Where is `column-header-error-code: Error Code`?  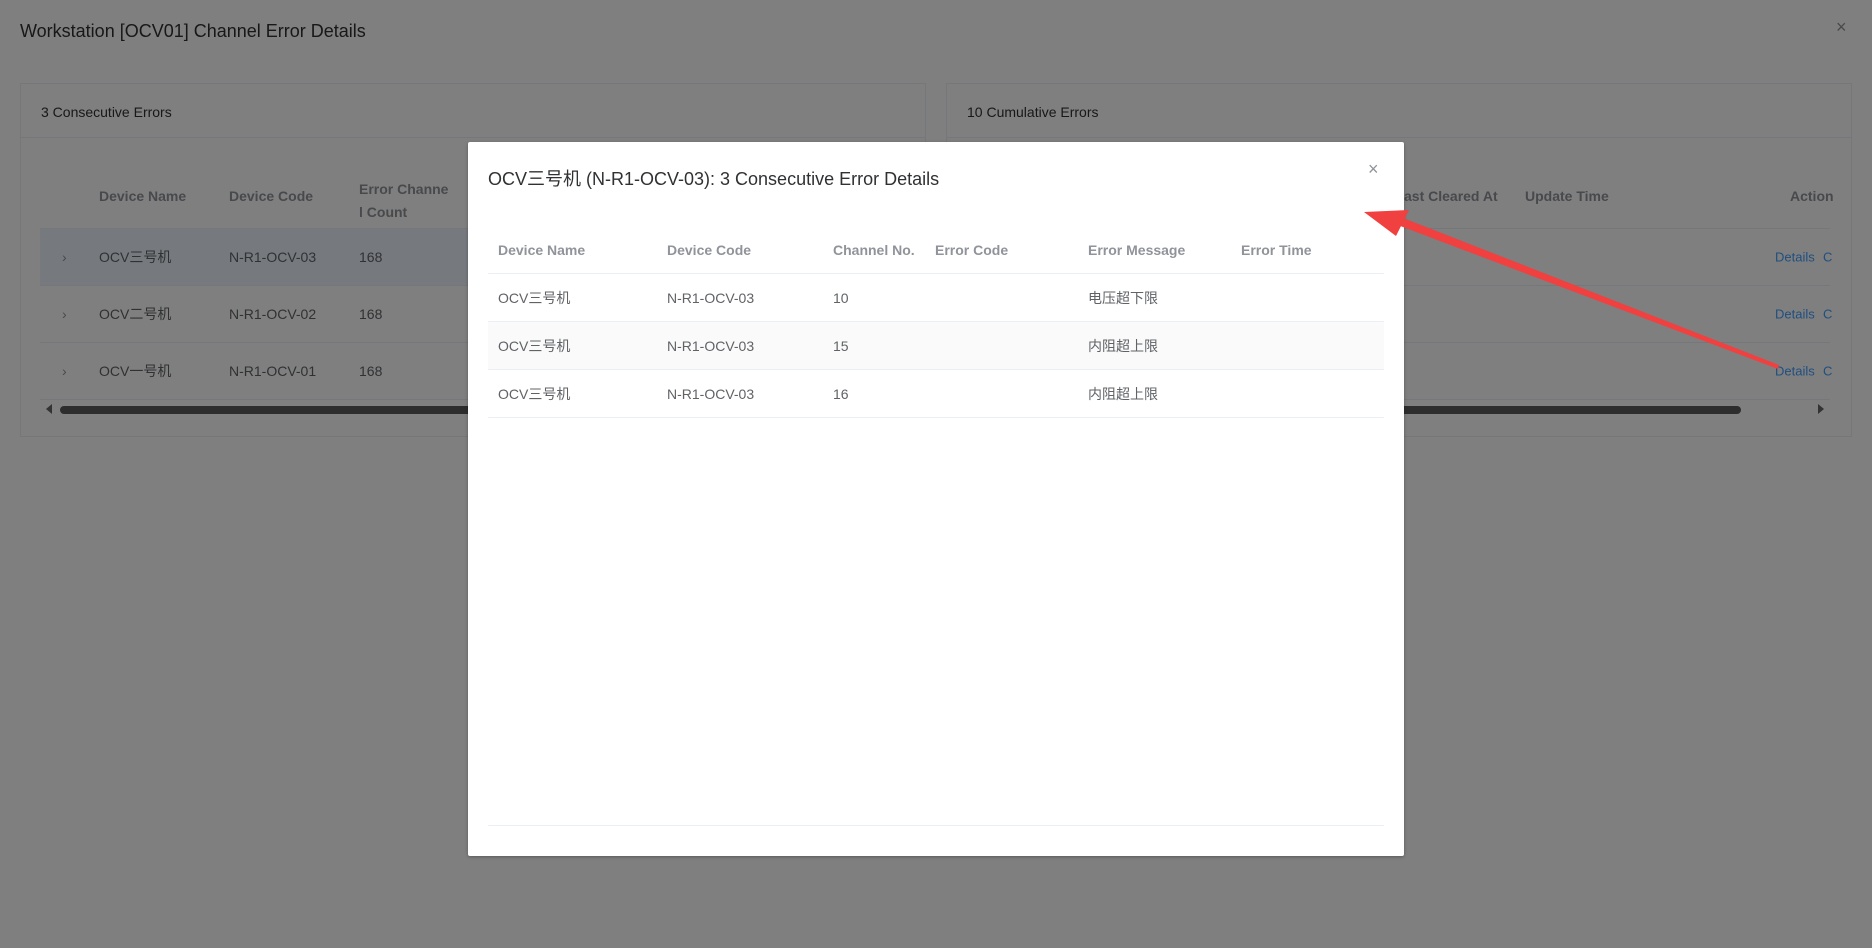 column-header-error-code: Error Code is located at coordinates (972, 249).